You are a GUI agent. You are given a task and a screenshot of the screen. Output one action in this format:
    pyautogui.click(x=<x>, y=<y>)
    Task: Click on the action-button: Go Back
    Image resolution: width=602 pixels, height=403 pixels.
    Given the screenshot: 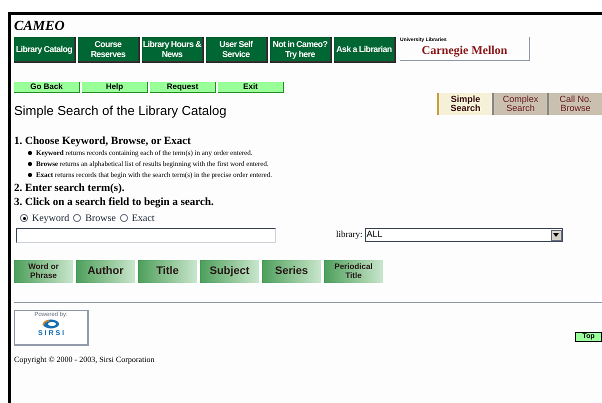 What is the action you would take?
    pyautogui.click(x=47, y=87)
    